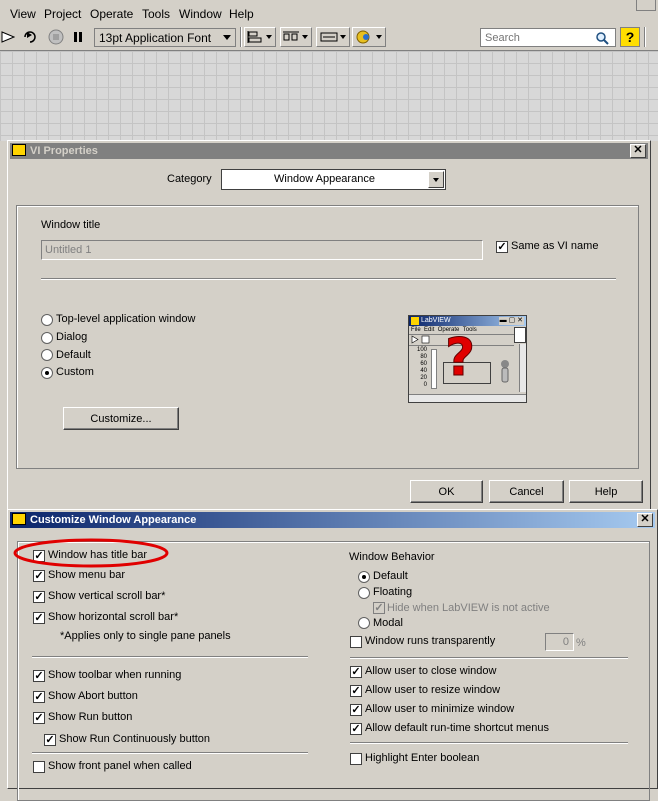 This screenshot has height=801, width=658. I want to click on behavior-floating-radio, so click(364, 593).